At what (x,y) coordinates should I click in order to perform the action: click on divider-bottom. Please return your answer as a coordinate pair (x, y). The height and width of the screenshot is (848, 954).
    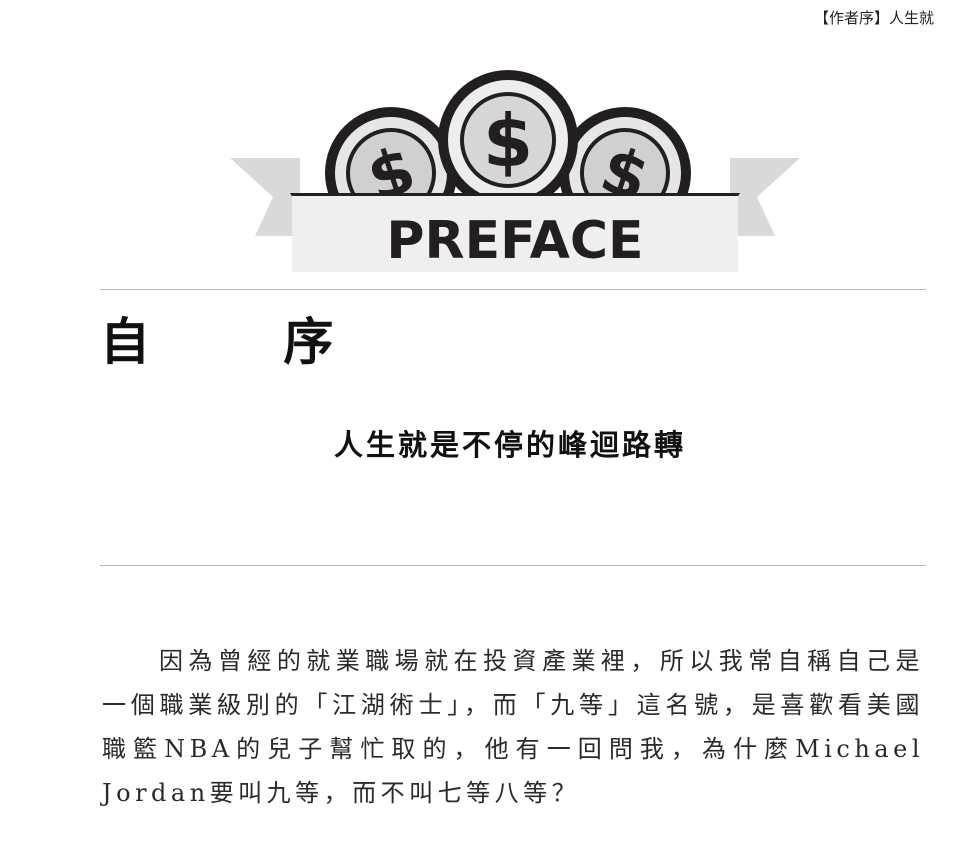
    Looking at the image, I should click on (513, 565).